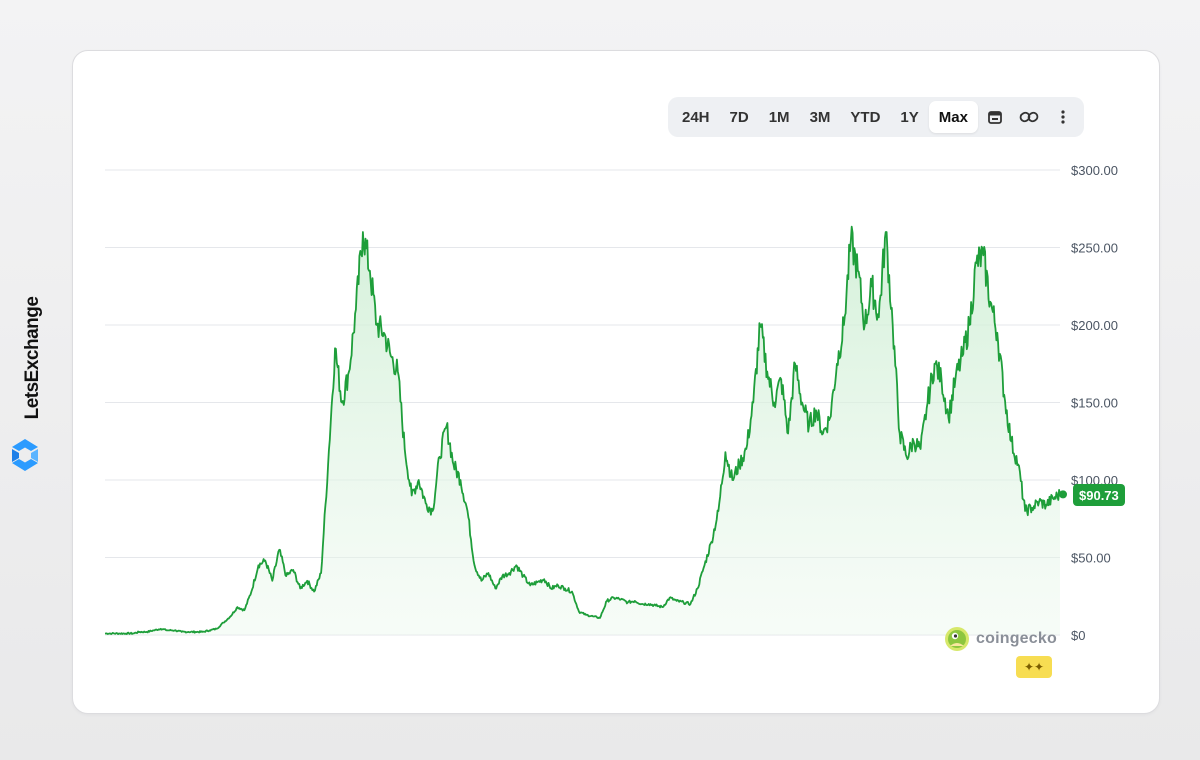  Describe the element at coordinates (1094, 248) in the screenshot. I see `y-tick-label: $250.00` at that location.